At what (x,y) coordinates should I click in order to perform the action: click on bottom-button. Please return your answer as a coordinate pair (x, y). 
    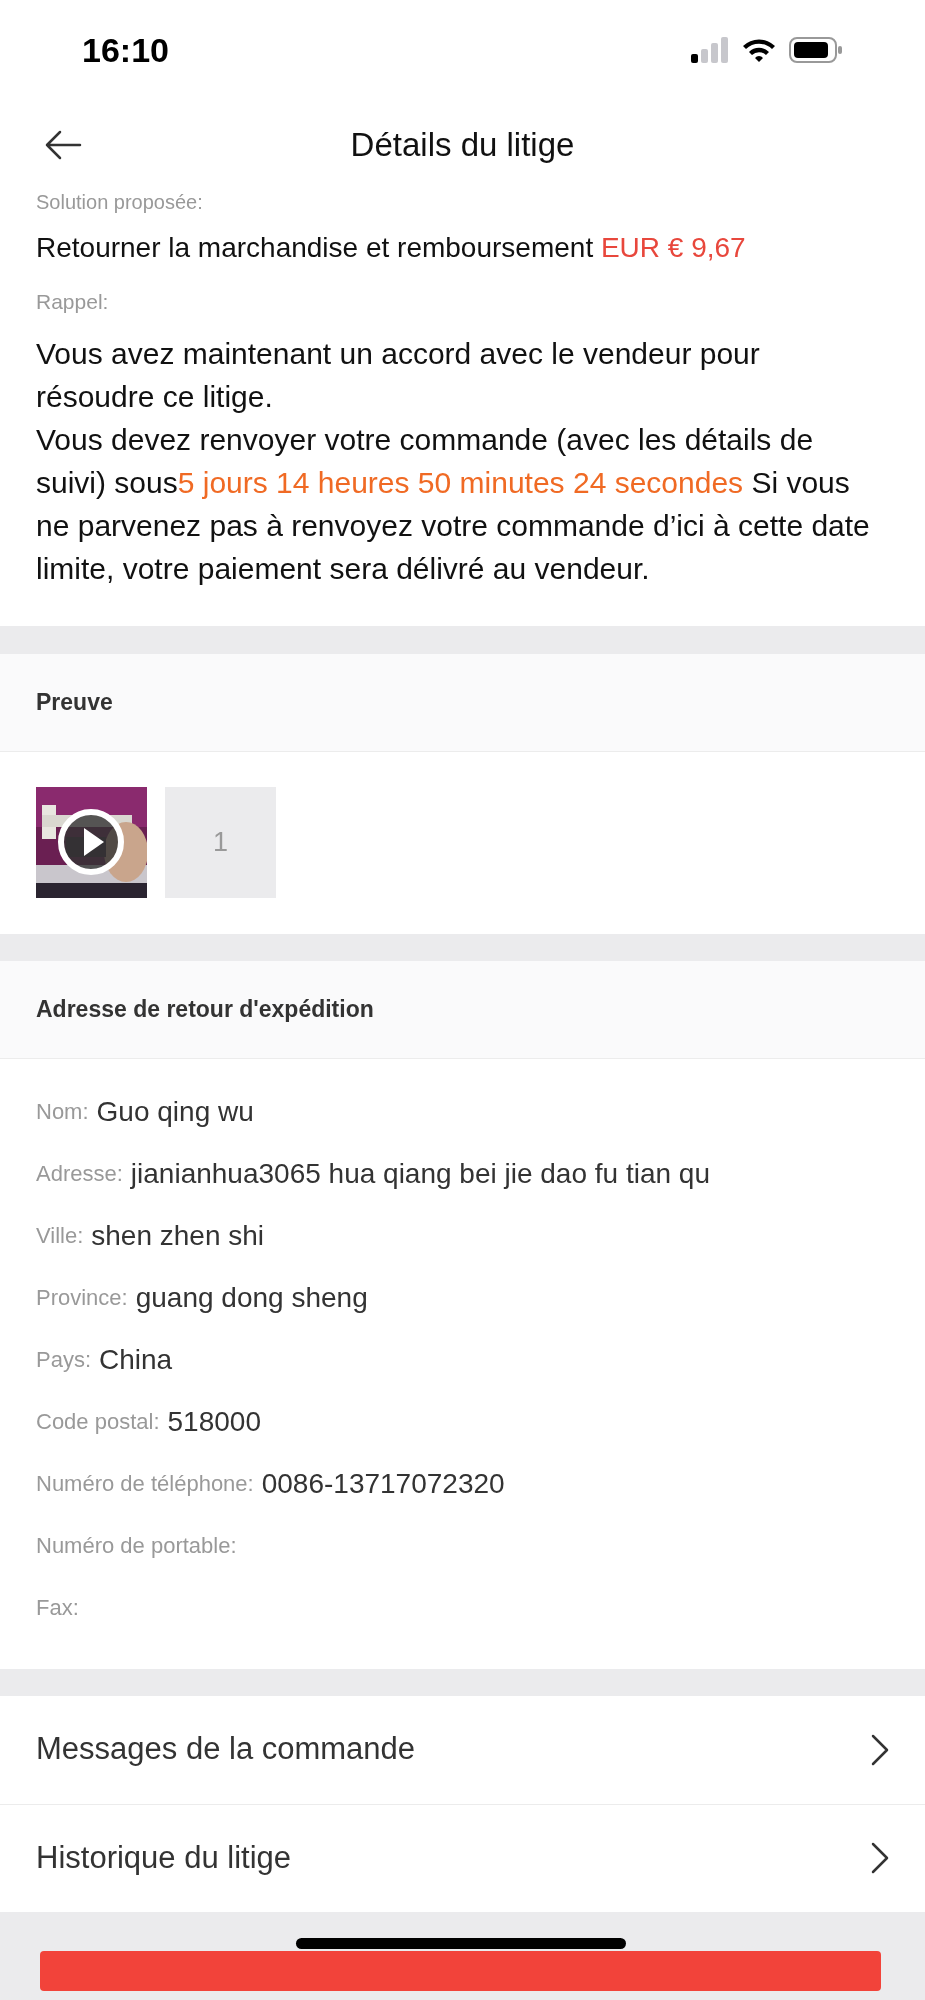
    Looking at the image, I should click on (460, 1970).